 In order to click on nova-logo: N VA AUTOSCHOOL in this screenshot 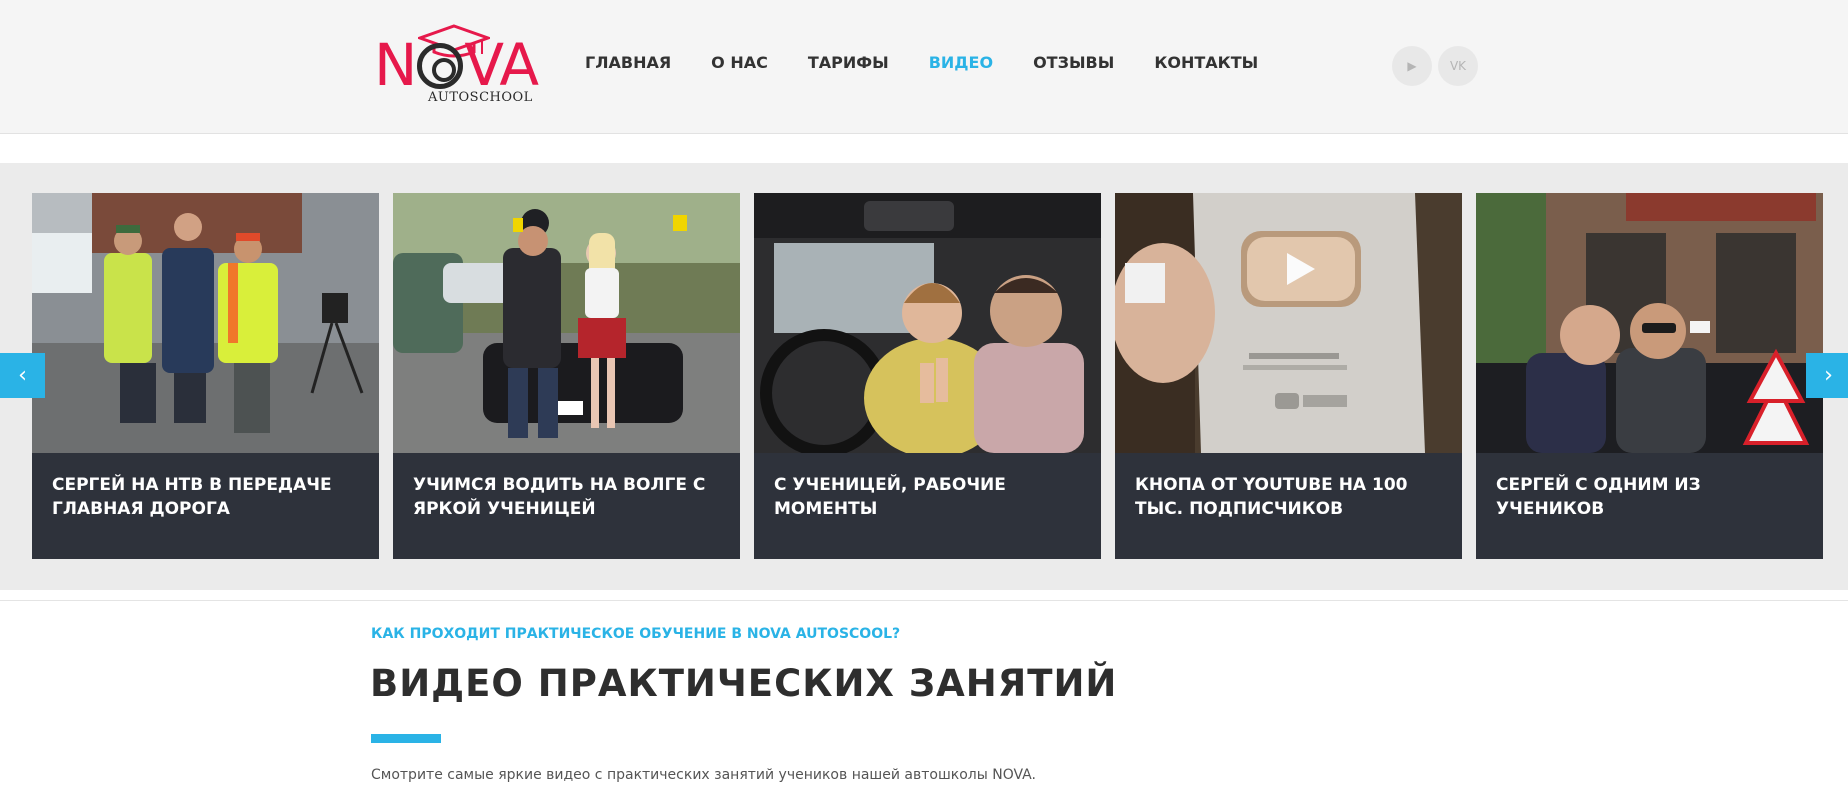, I will do `click(461, 65)`.